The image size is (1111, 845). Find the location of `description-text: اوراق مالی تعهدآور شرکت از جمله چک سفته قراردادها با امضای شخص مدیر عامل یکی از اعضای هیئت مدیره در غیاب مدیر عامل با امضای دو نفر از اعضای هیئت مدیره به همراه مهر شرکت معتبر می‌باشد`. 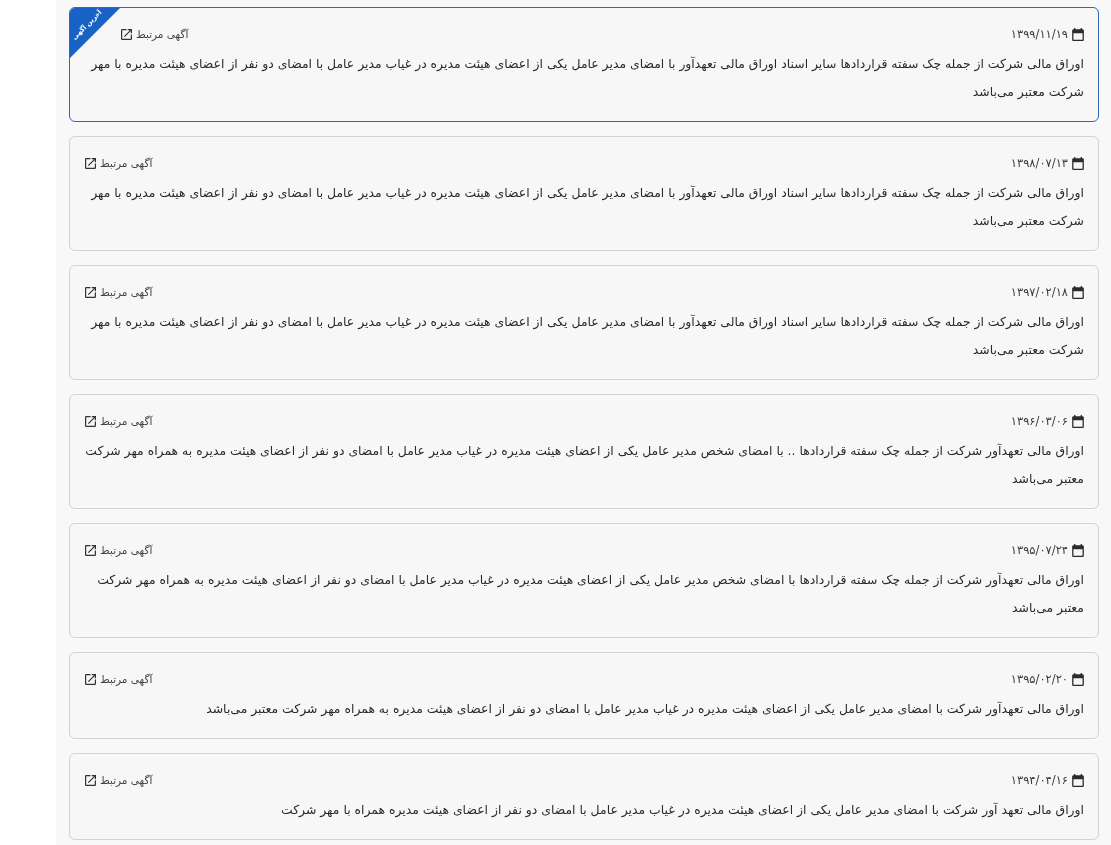

description-text: اوراق مالی تعهدآور شرکت از جمله چک سفته قراردادها با امضای شخص مدیر عامل یکی از اعضای هیئت مدیره در غیاب مدیر عامل با امضای دو نفر از اعضای هیئت مدیره به همراه مهر شرکت معتبر می‌باشد is located at coordinates (590, 594).